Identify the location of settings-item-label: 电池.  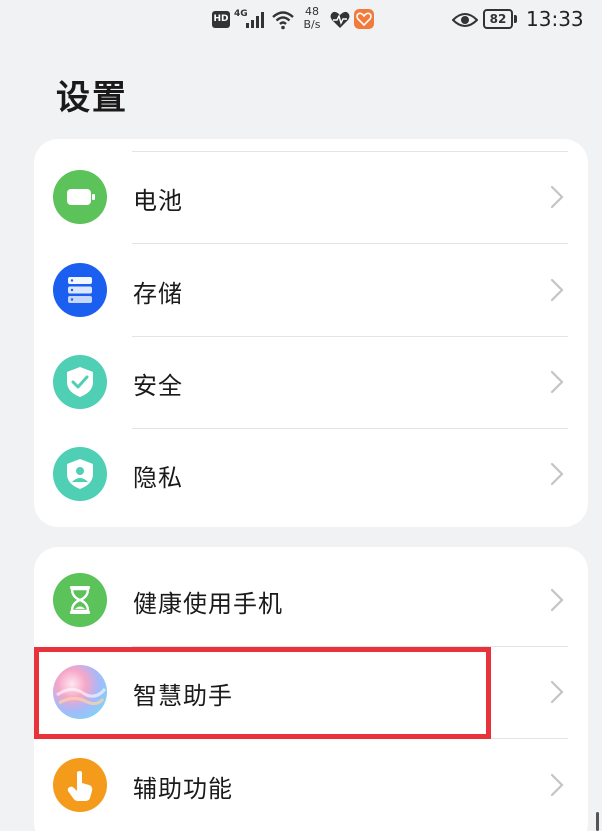
(158, 201).